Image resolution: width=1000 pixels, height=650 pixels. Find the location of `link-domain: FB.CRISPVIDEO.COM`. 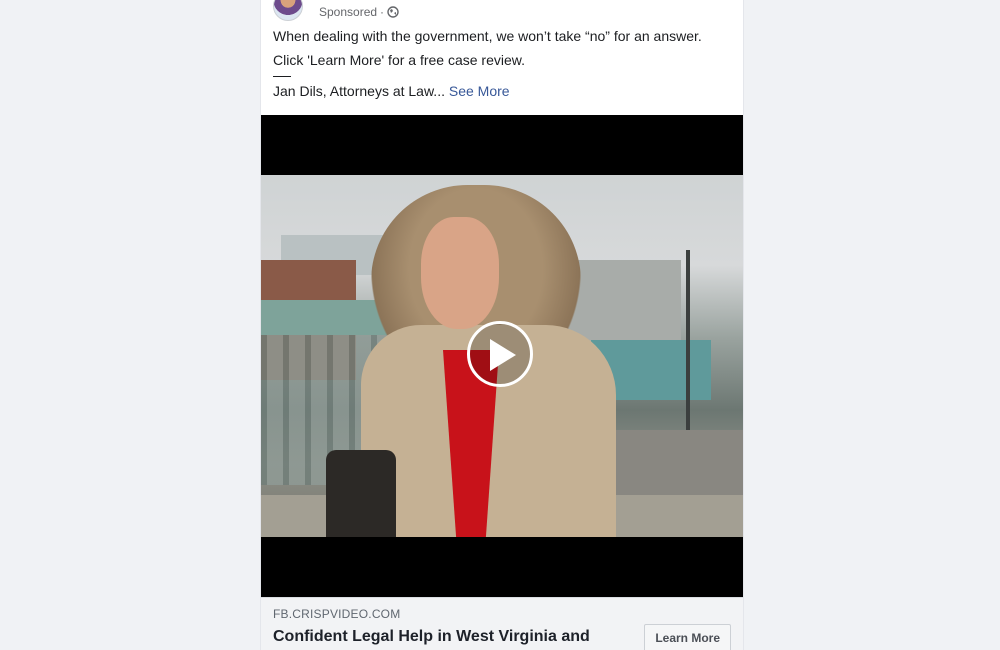

link-domain: FB.CRISPVIDEO.COM is located at coordinates (337, 614).